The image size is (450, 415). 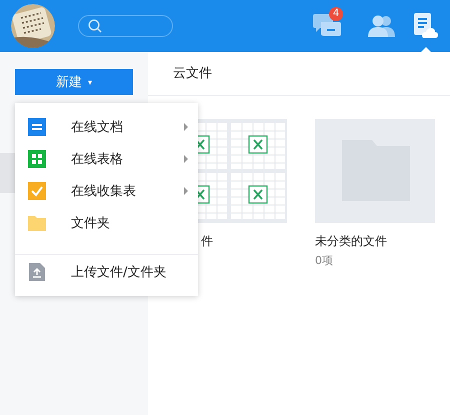 What do you see at coordinates (207, 241) in the screenshot?
I see `folder-name: 件` at bounding box center [207, 241].